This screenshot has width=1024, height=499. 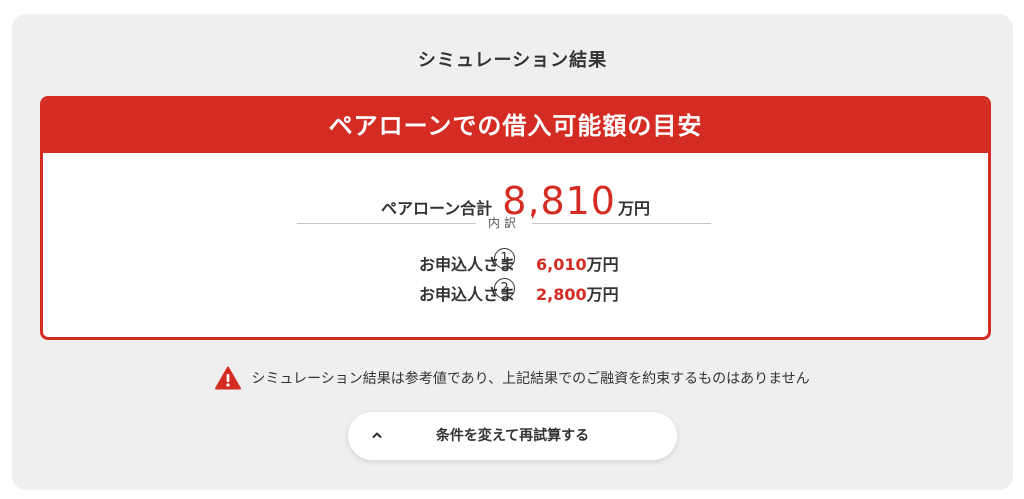 What do you see at coordinates (515, 292) in the screenshot?
I see `applicant-row-2: お申込人さま 2 2,800万円` at bounding box center [515, 292].